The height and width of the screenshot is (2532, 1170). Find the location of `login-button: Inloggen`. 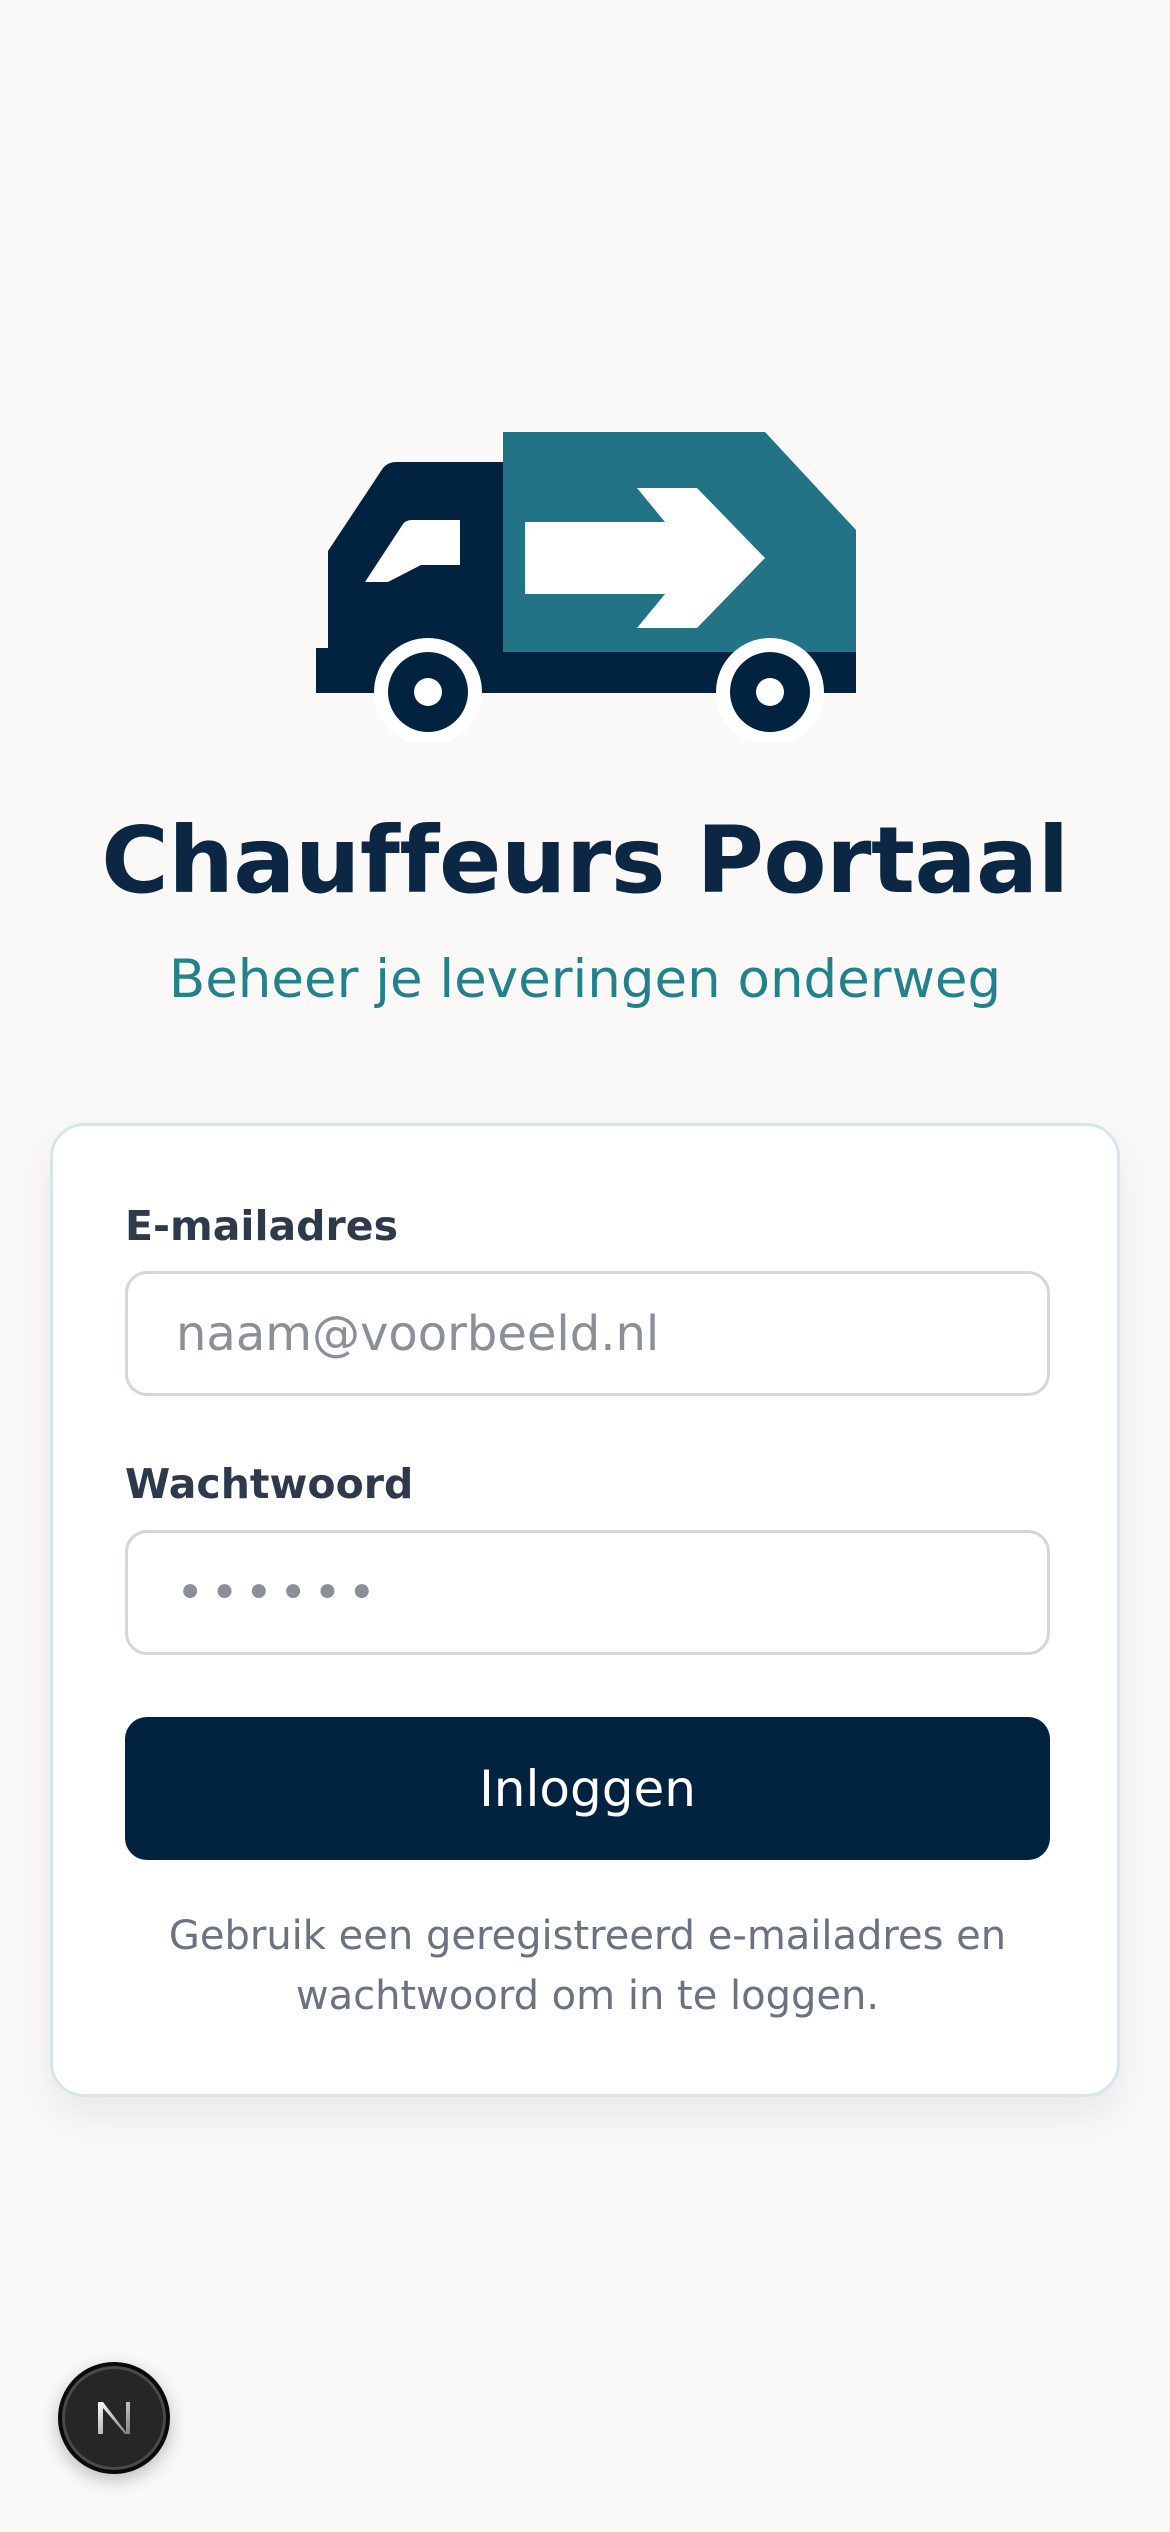

login-button: Inloggen is located at coordinates (587, 1788).